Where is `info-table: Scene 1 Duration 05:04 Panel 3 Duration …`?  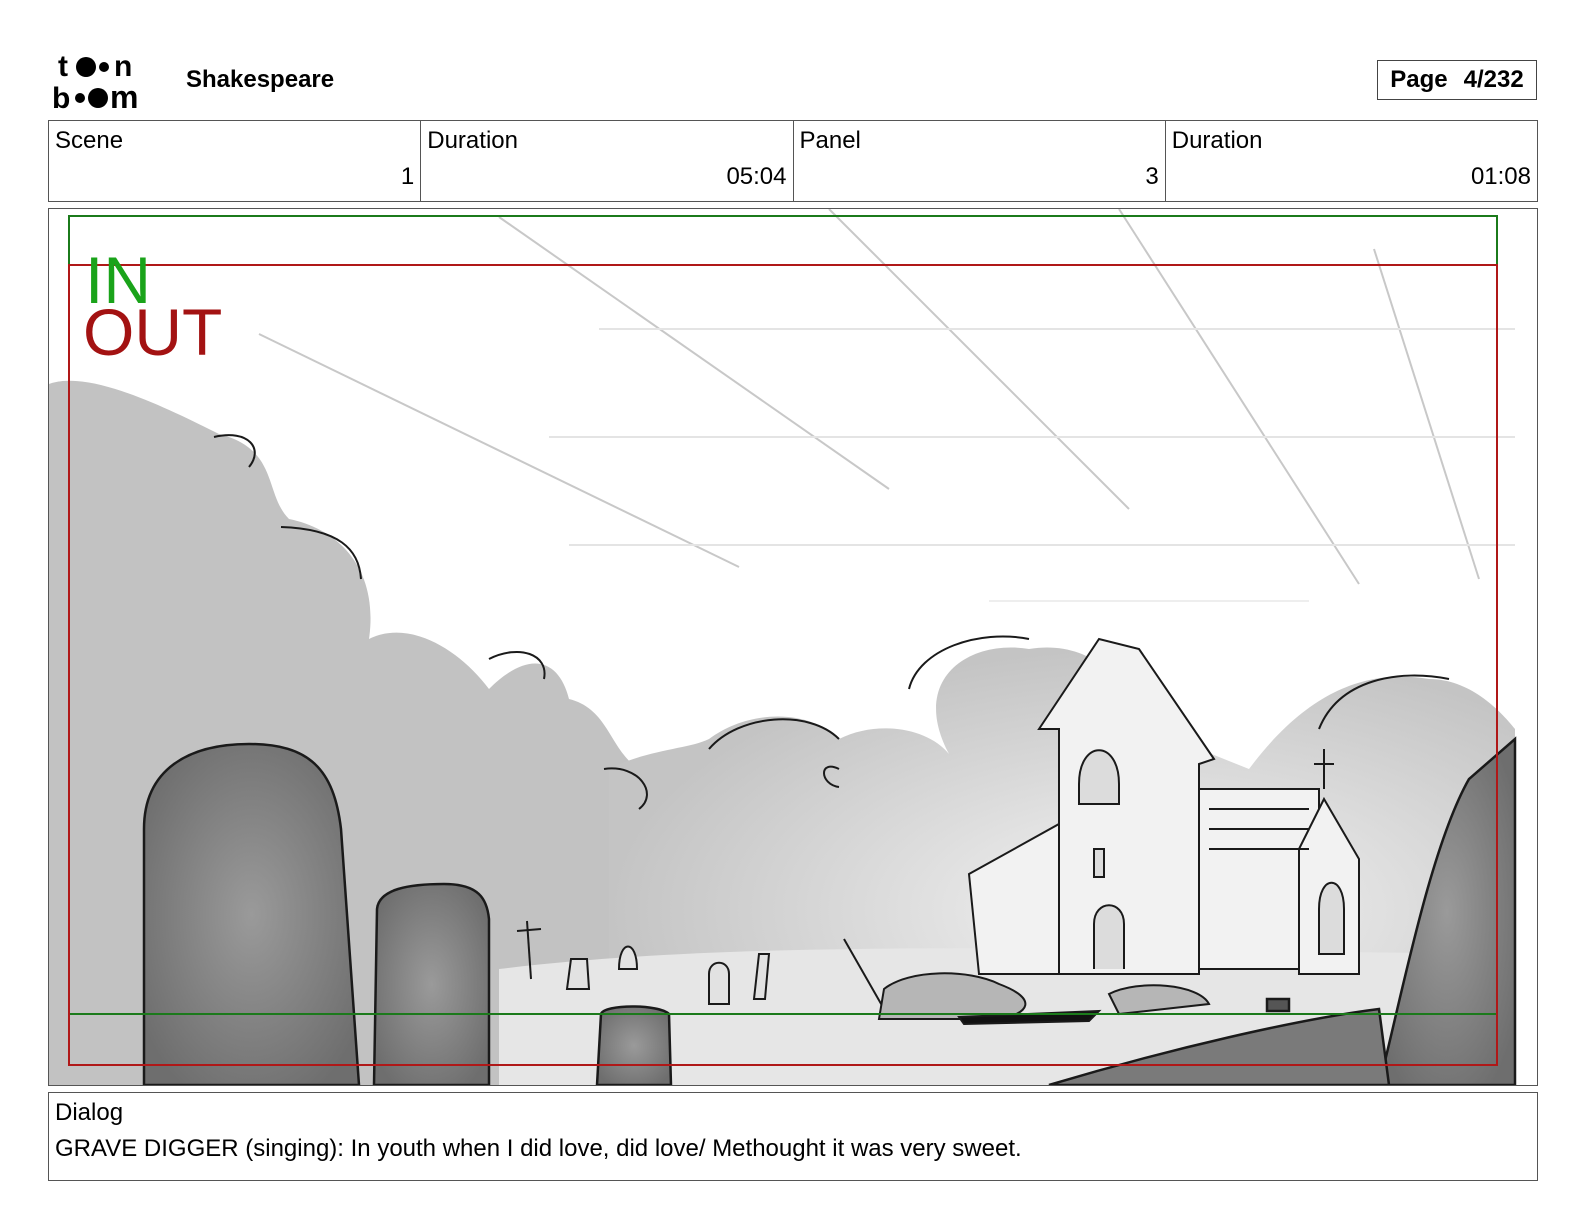 info-table: Scene 1 Duration 05:04 Panel 3 Duration … is located at coordinates (793, 161).